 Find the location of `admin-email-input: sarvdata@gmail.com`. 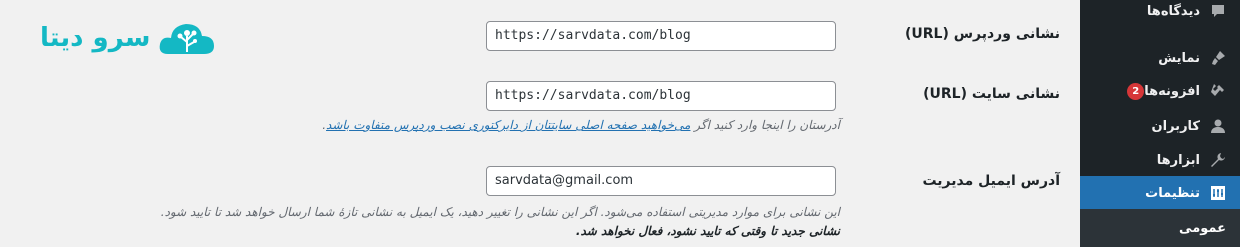

admin-email-input: sarvdata@gmail.com is located at coordinates (661, 181).